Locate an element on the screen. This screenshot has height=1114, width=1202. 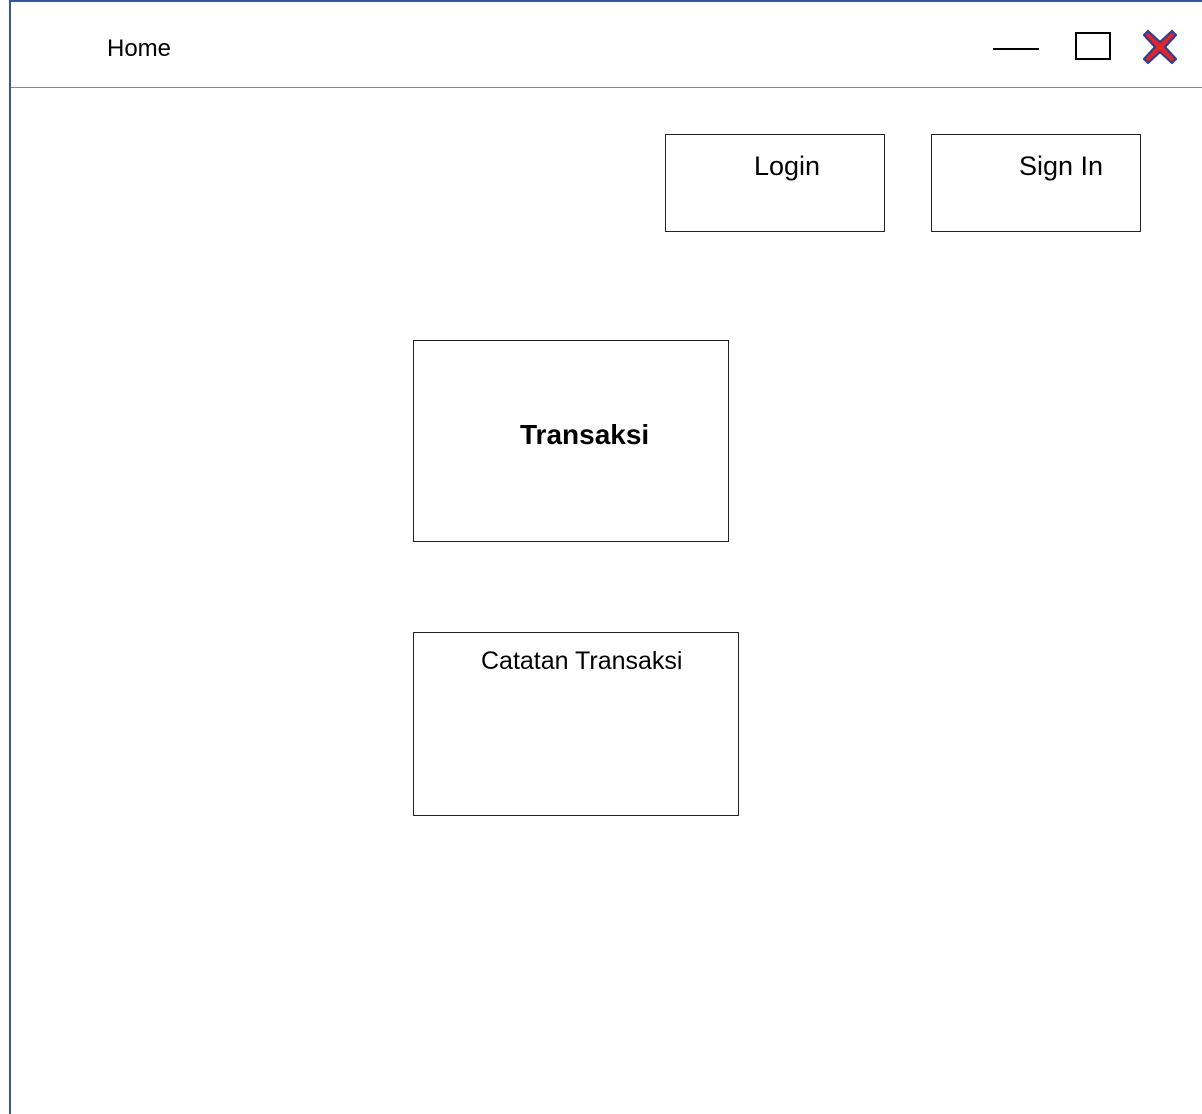
maximize-button is located at coordinates (1093, 46).